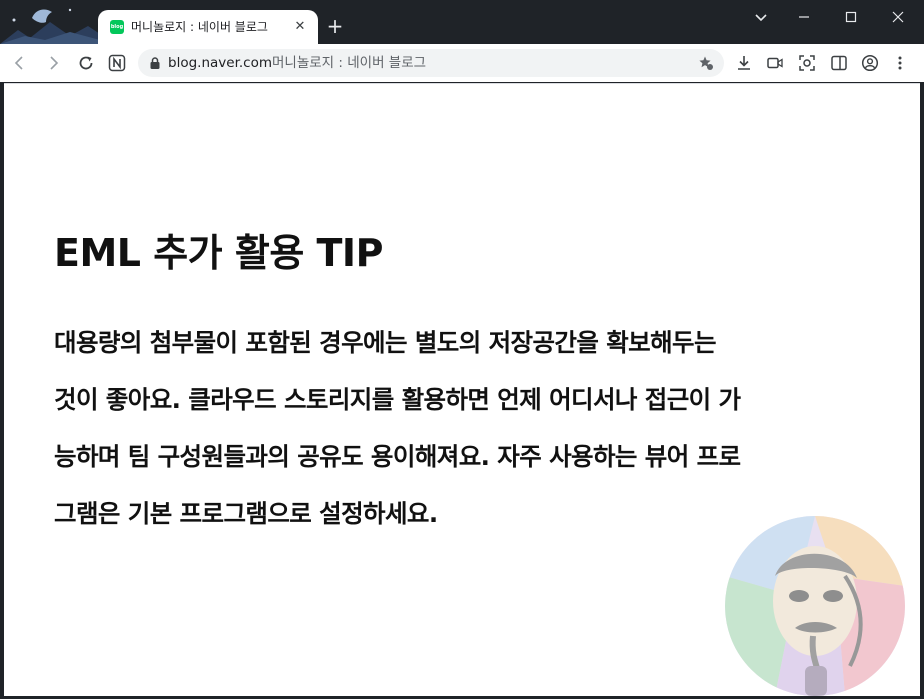 The image size is (924, 699). What do you see at coordinates (335, 26) in the screenshot?
I see `new-tab-button: +` at bounding box center [335, 26].